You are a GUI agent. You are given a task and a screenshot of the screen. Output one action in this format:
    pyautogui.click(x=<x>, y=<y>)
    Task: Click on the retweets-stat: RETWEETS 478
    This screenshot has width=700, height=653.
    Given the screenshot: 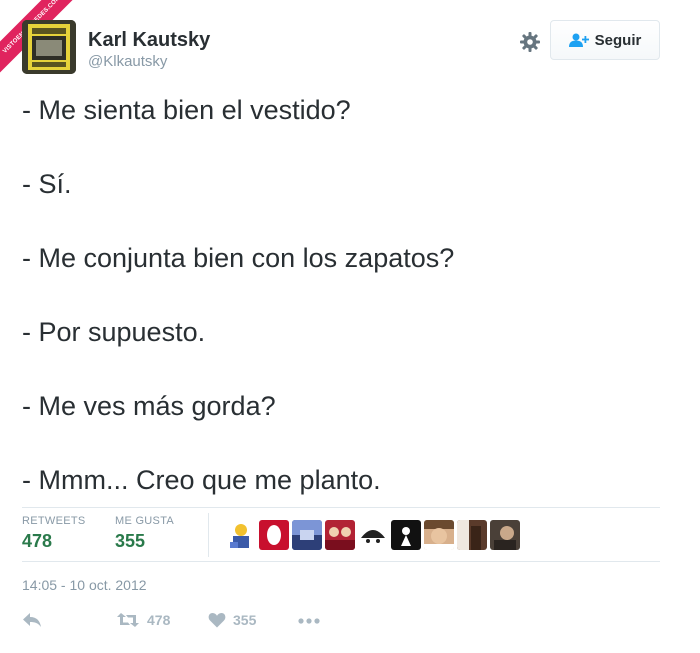 What is the action you would take?
    pyautogui.click(x=54, y=533)
    